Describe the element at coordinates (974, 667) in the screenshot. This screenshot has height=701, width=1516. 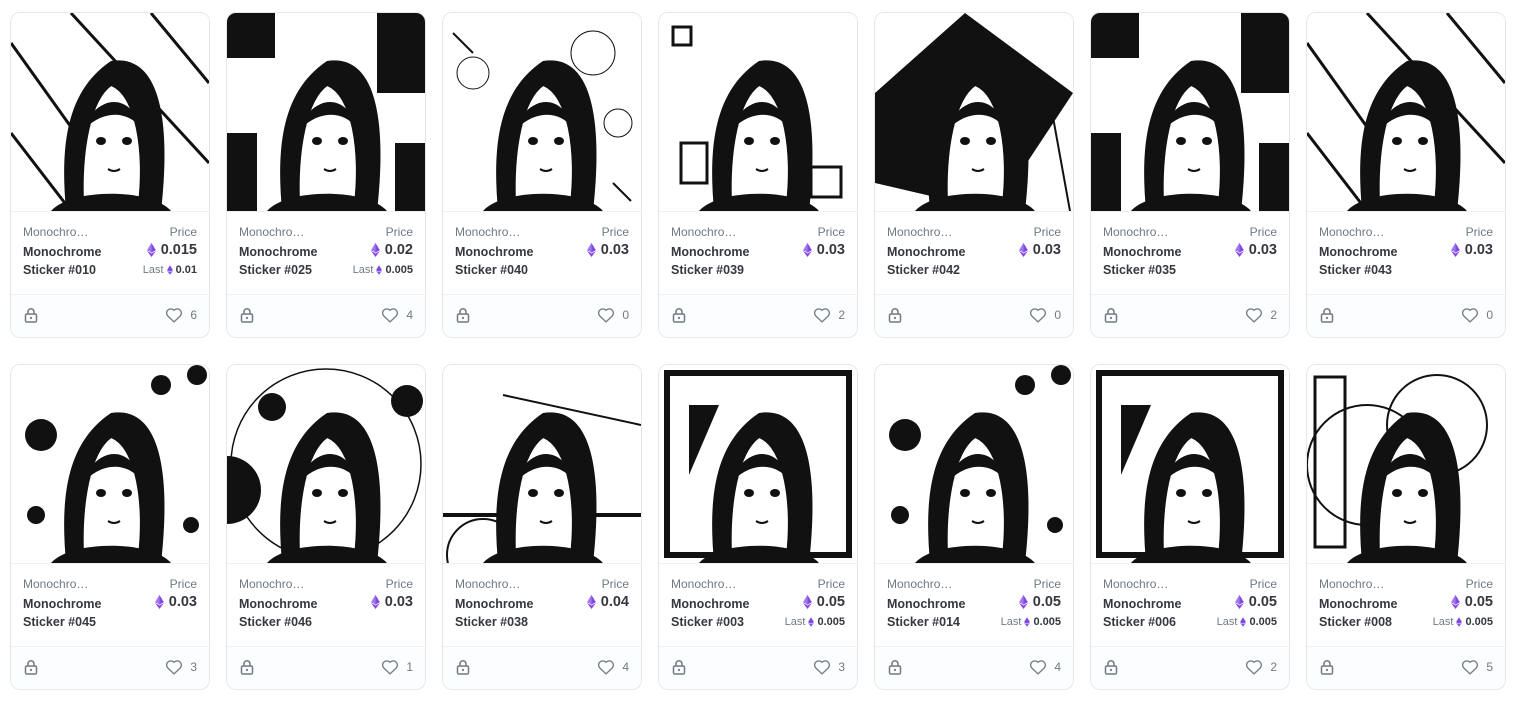
I see `card-footer: 4` at that location.